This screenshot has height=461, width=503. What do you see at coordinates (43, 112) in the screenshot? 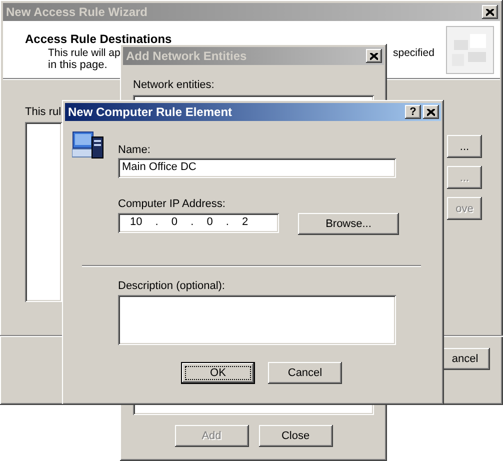
I see `instruction-text: This rul` at bounding box center [43, 112].